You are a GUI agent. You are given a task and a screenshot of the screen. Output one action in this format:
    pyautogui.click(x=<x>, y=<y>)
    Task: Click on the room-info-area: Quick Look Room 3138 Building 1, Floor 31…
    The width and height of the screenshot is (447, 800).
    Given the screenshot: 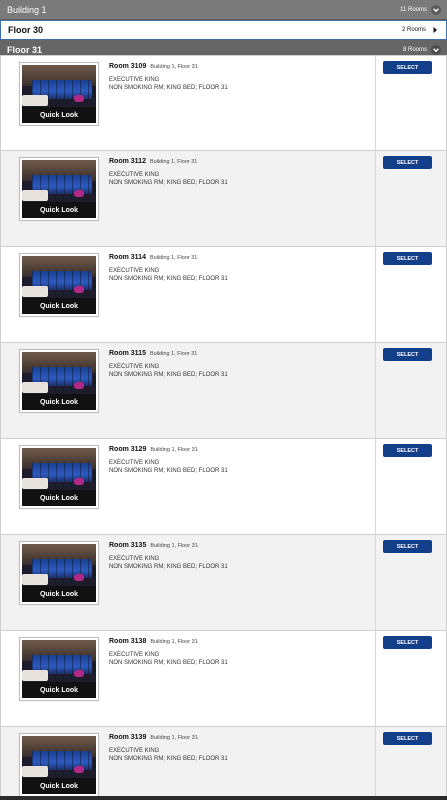 What is the action you would take?
    pyautogui.click(x=188, y=678)
    